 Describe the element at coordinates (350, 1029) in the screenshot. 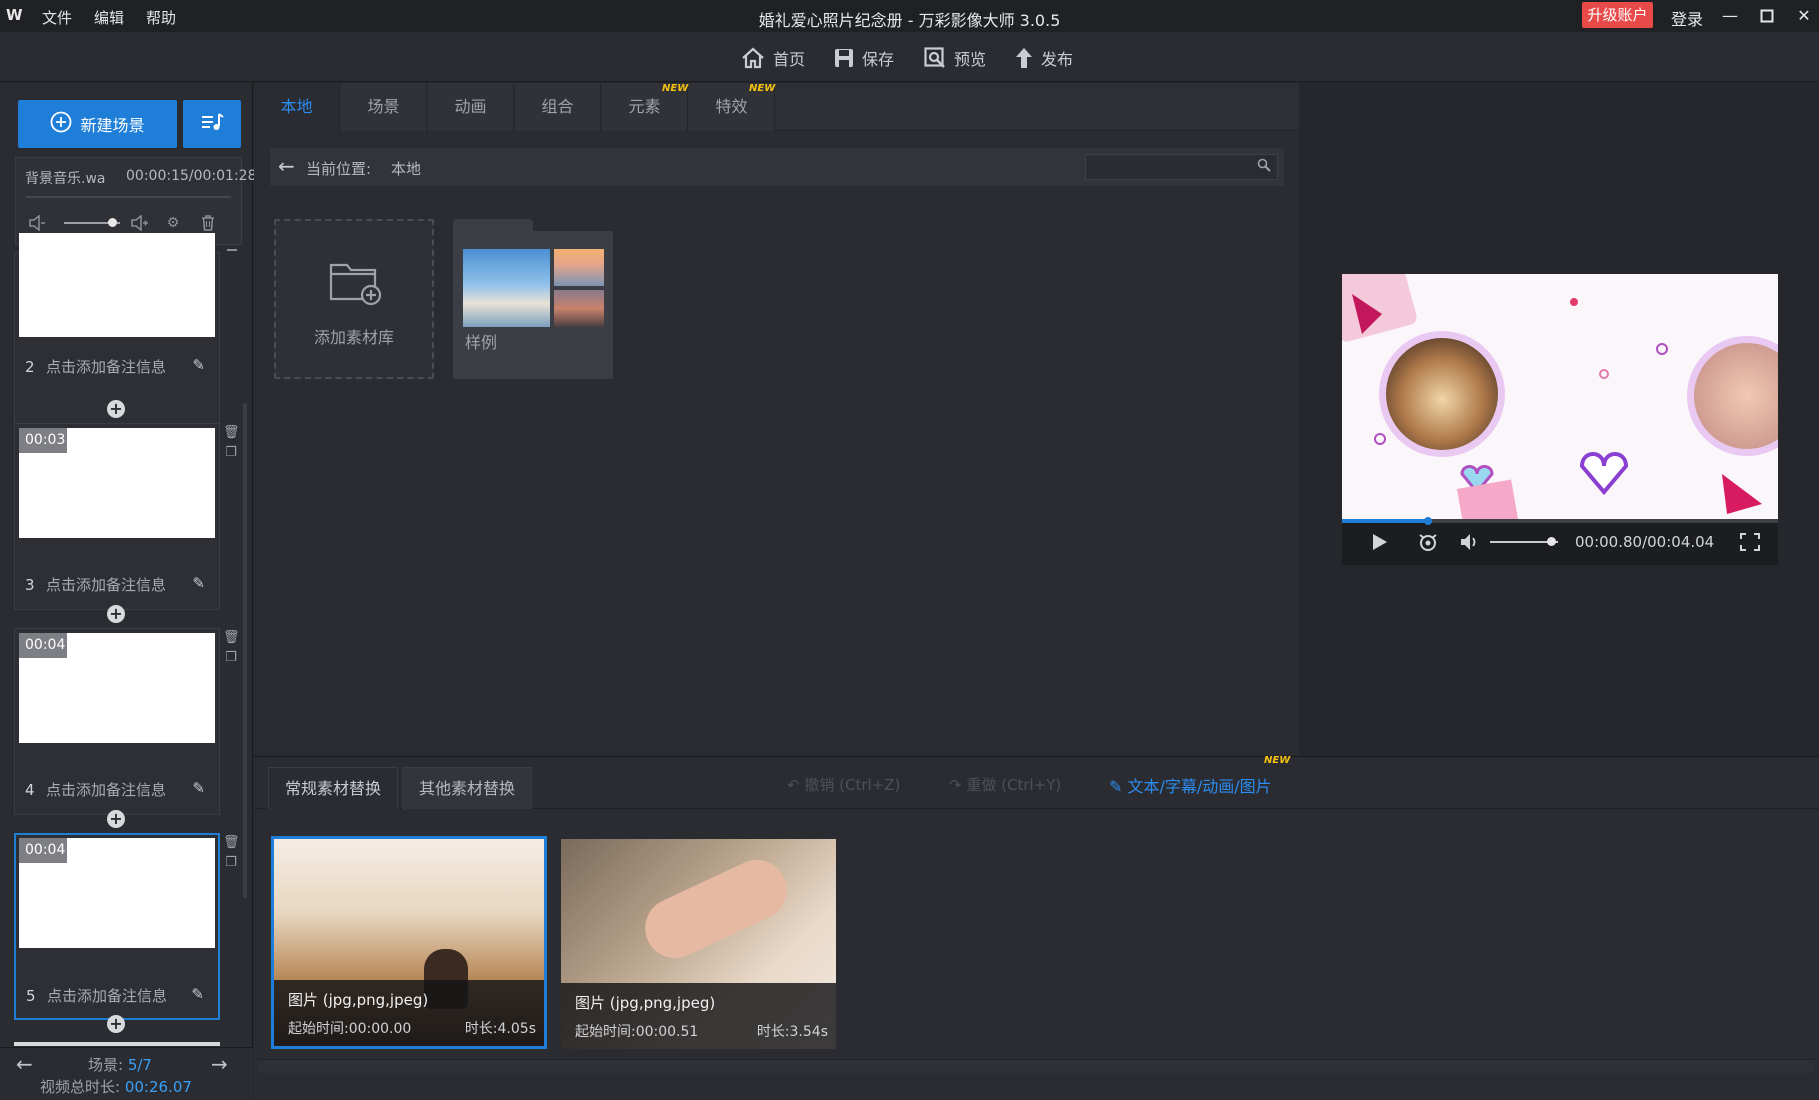

I see `media-start-time: 起始时间:00:00.00` at that location.